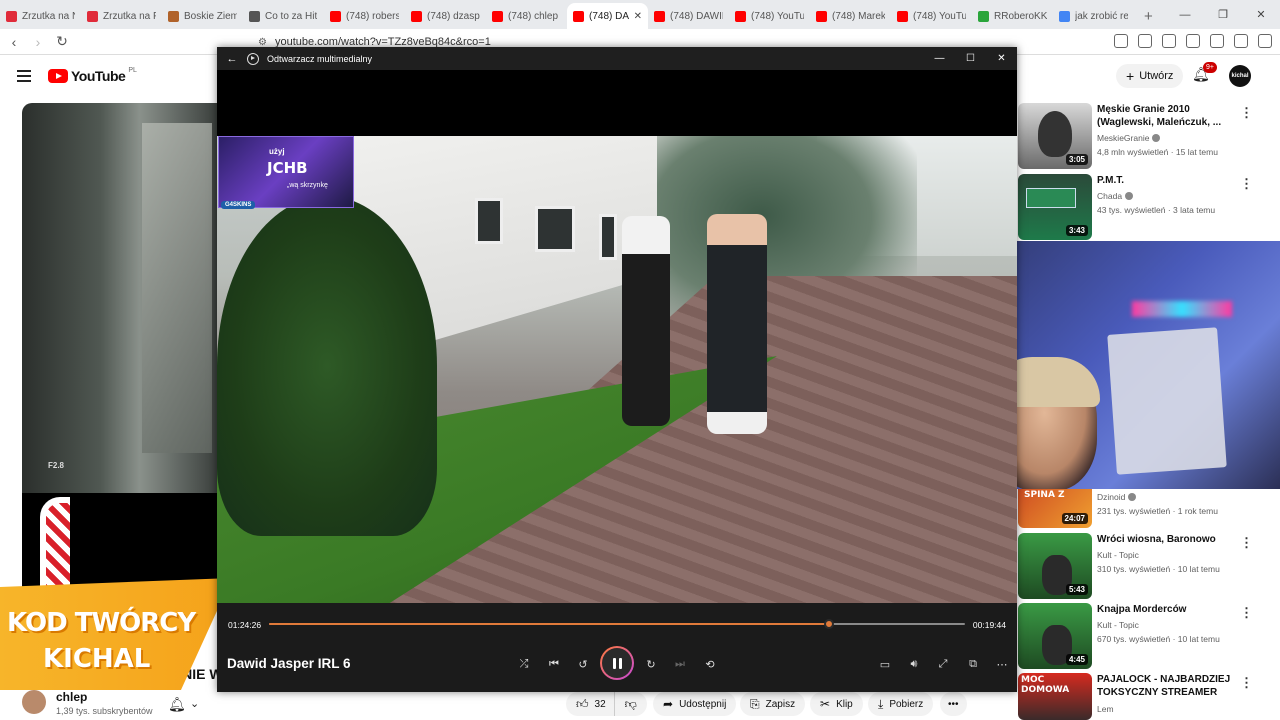 This screenshot has height=720, width=1280. Describe the element at coordinates (1055, 696) in the screenshot. I see `recommendation-thumbnail: MOC DOMOWA` at that location.